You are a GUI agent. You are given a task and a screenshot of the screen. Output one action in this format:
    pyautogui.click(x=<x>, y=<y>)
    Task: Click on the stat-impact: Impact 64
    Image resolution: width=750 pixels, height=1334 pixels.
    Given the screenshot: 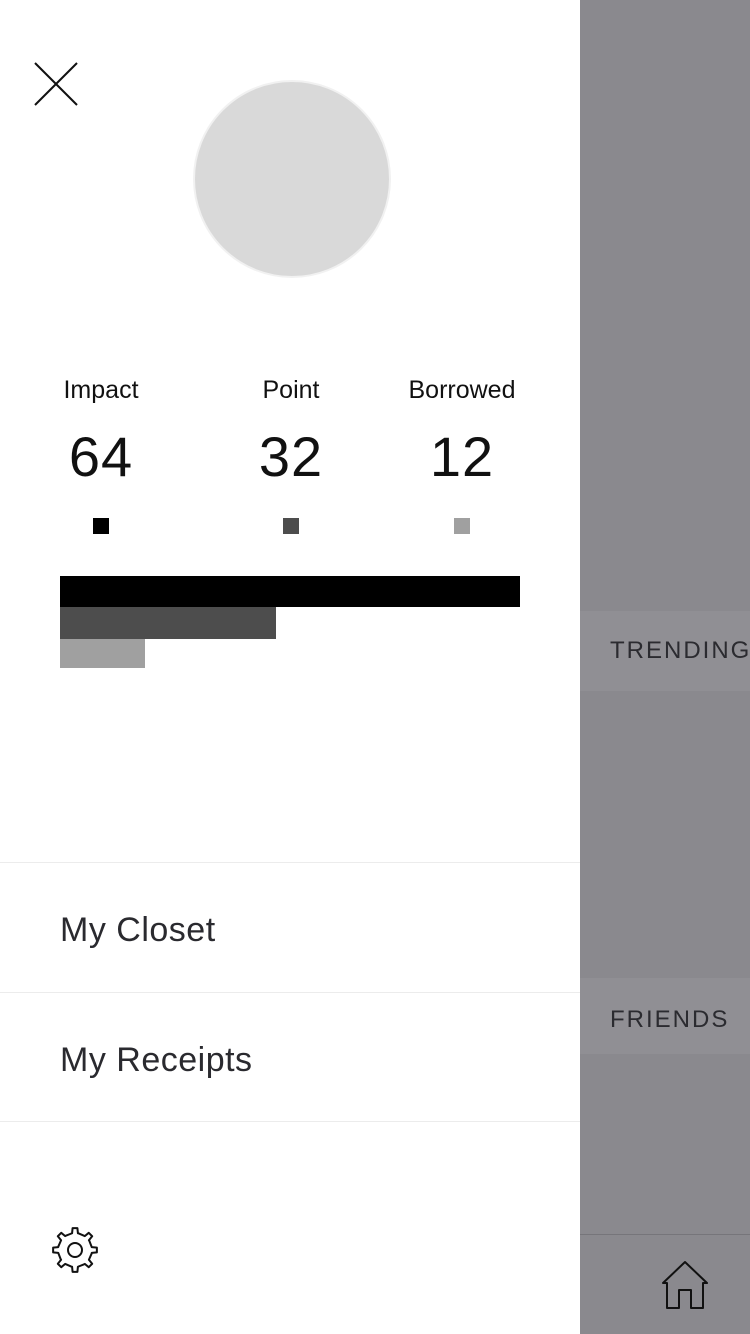 What is the action you would take?
    pyautogui.click(x=101, y=453)
    